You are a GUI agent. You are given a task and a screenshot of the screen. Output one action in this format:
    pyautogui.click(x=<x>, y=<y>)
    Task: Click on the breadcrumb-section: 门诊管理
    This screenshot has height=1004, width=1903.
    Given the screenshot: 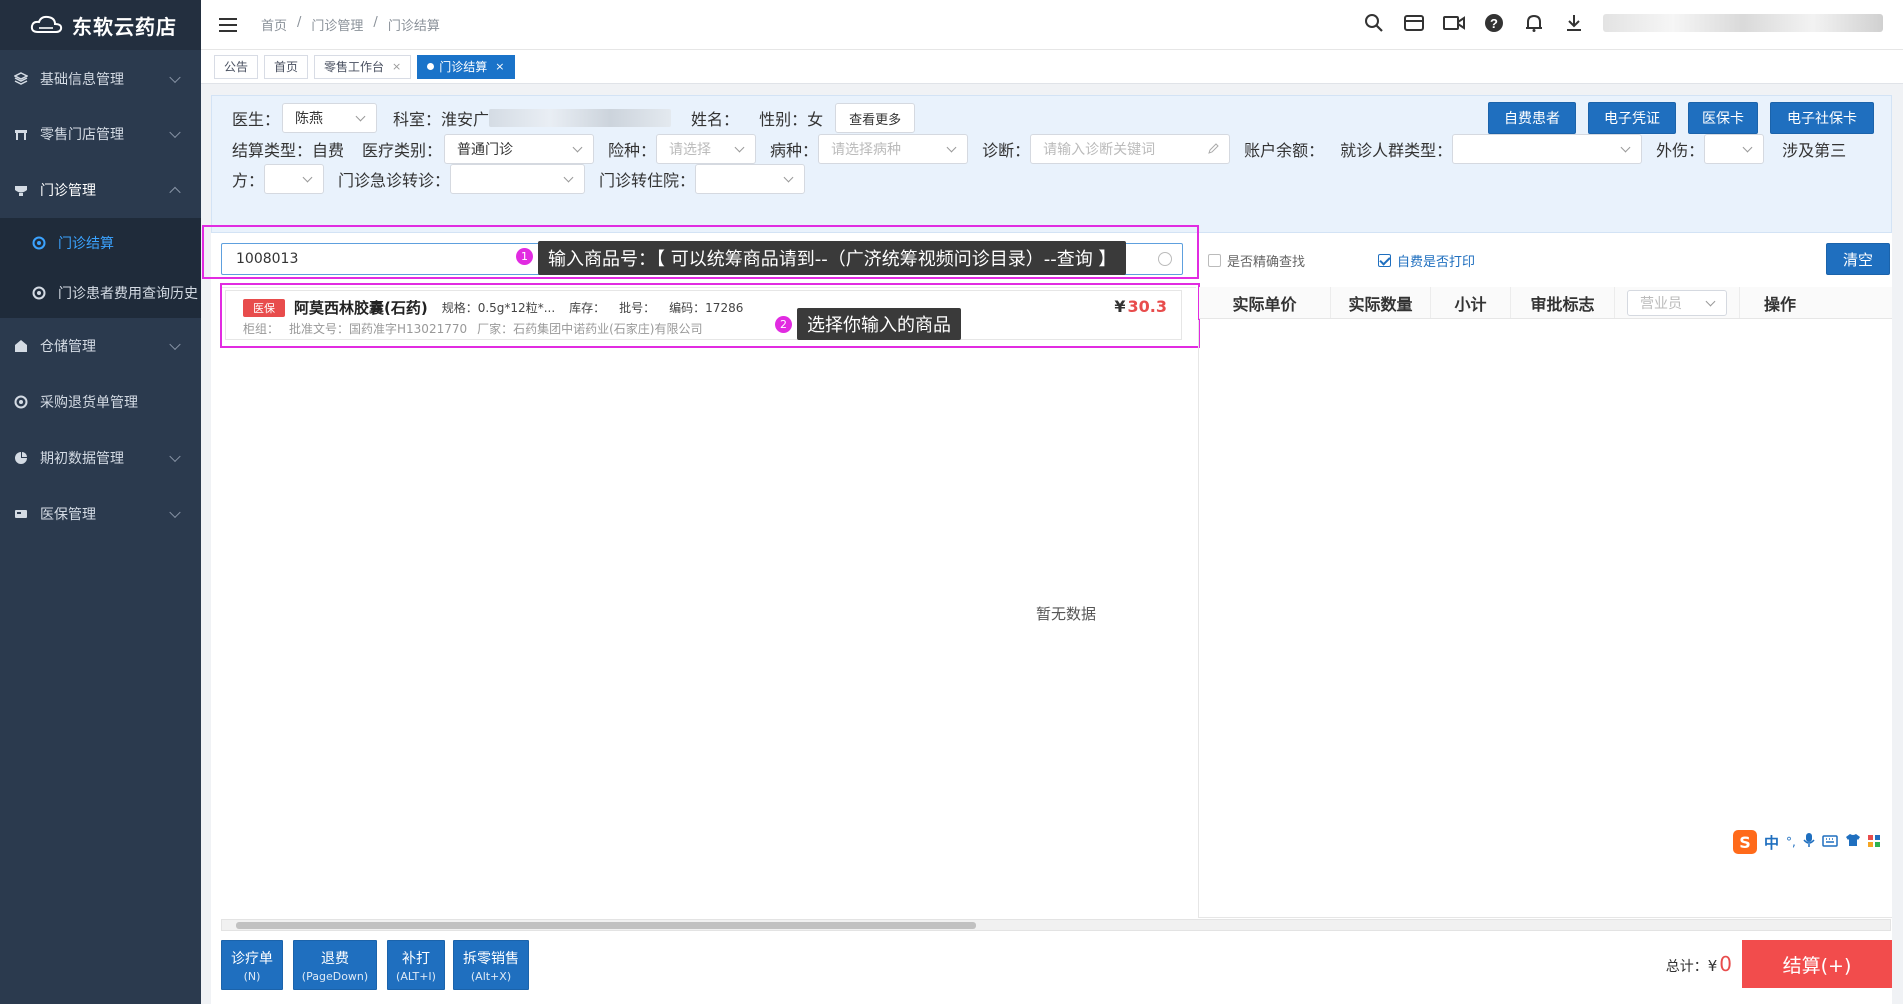 What is the action you would take?
    pyautogui.click(x=337, y=24)
    